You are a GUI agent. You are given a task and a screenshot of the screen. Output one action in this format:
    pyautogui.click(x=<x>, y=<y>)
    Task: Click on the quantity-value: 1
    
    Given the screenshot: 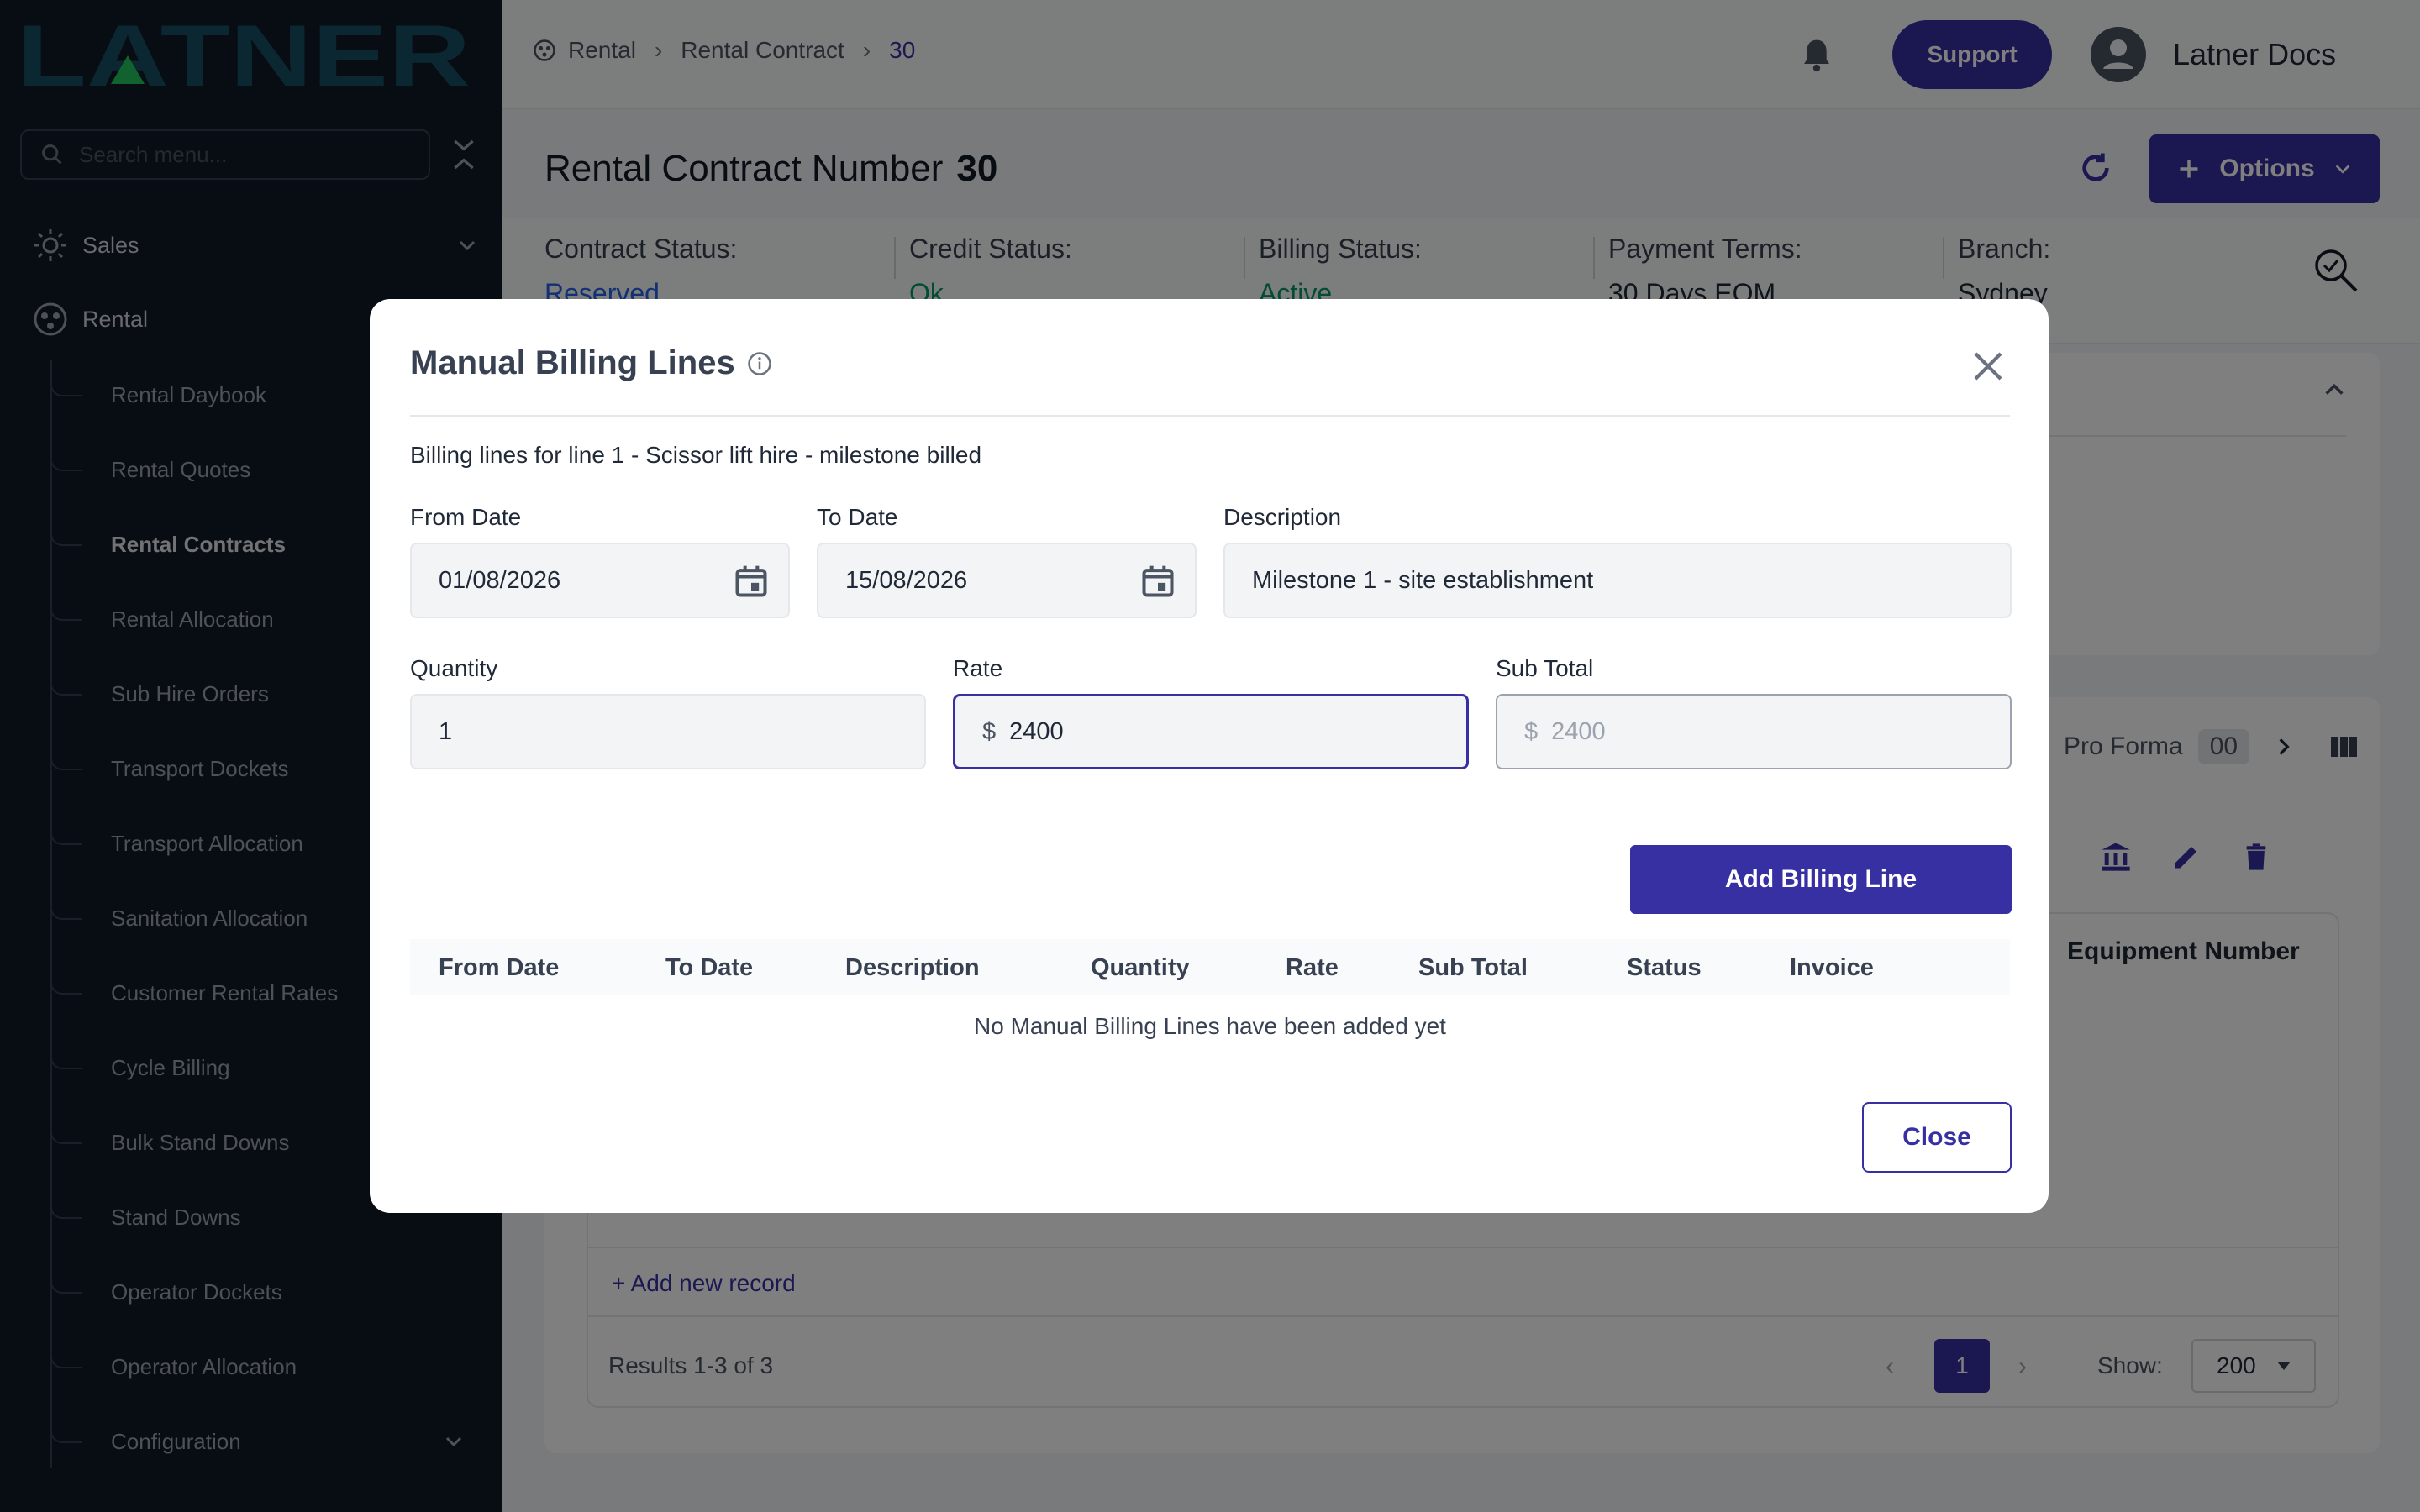 What is the action you would take?
    pyautogui.click(x=446, y=731)
    